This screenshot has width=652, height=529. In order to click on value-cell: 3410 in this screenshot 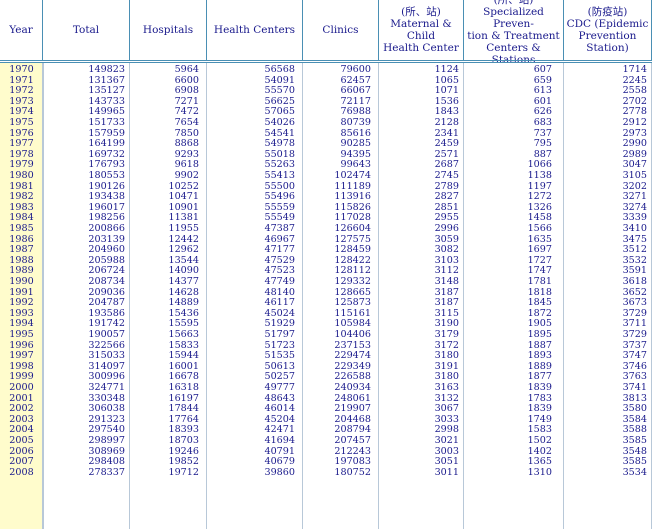, I will do `click(634, 228)`.